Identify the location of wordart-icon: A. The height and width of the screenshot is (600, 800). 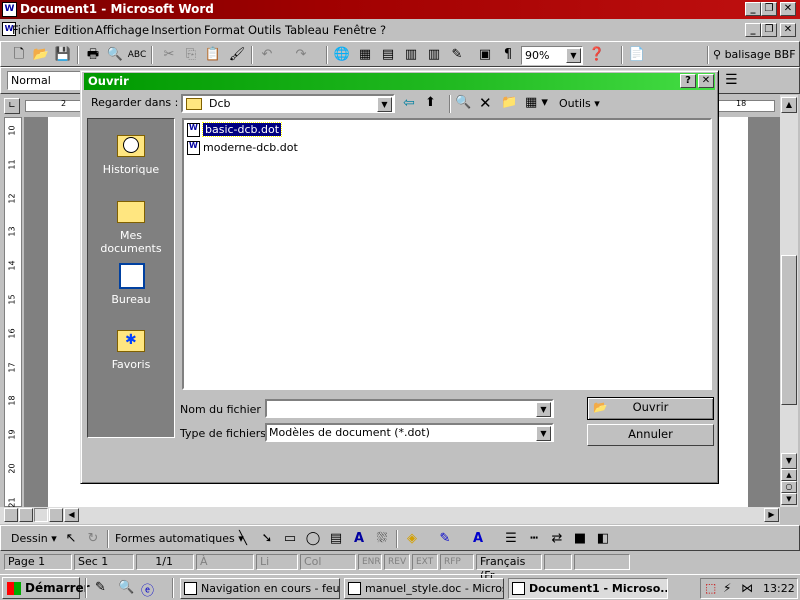
(359, 539).